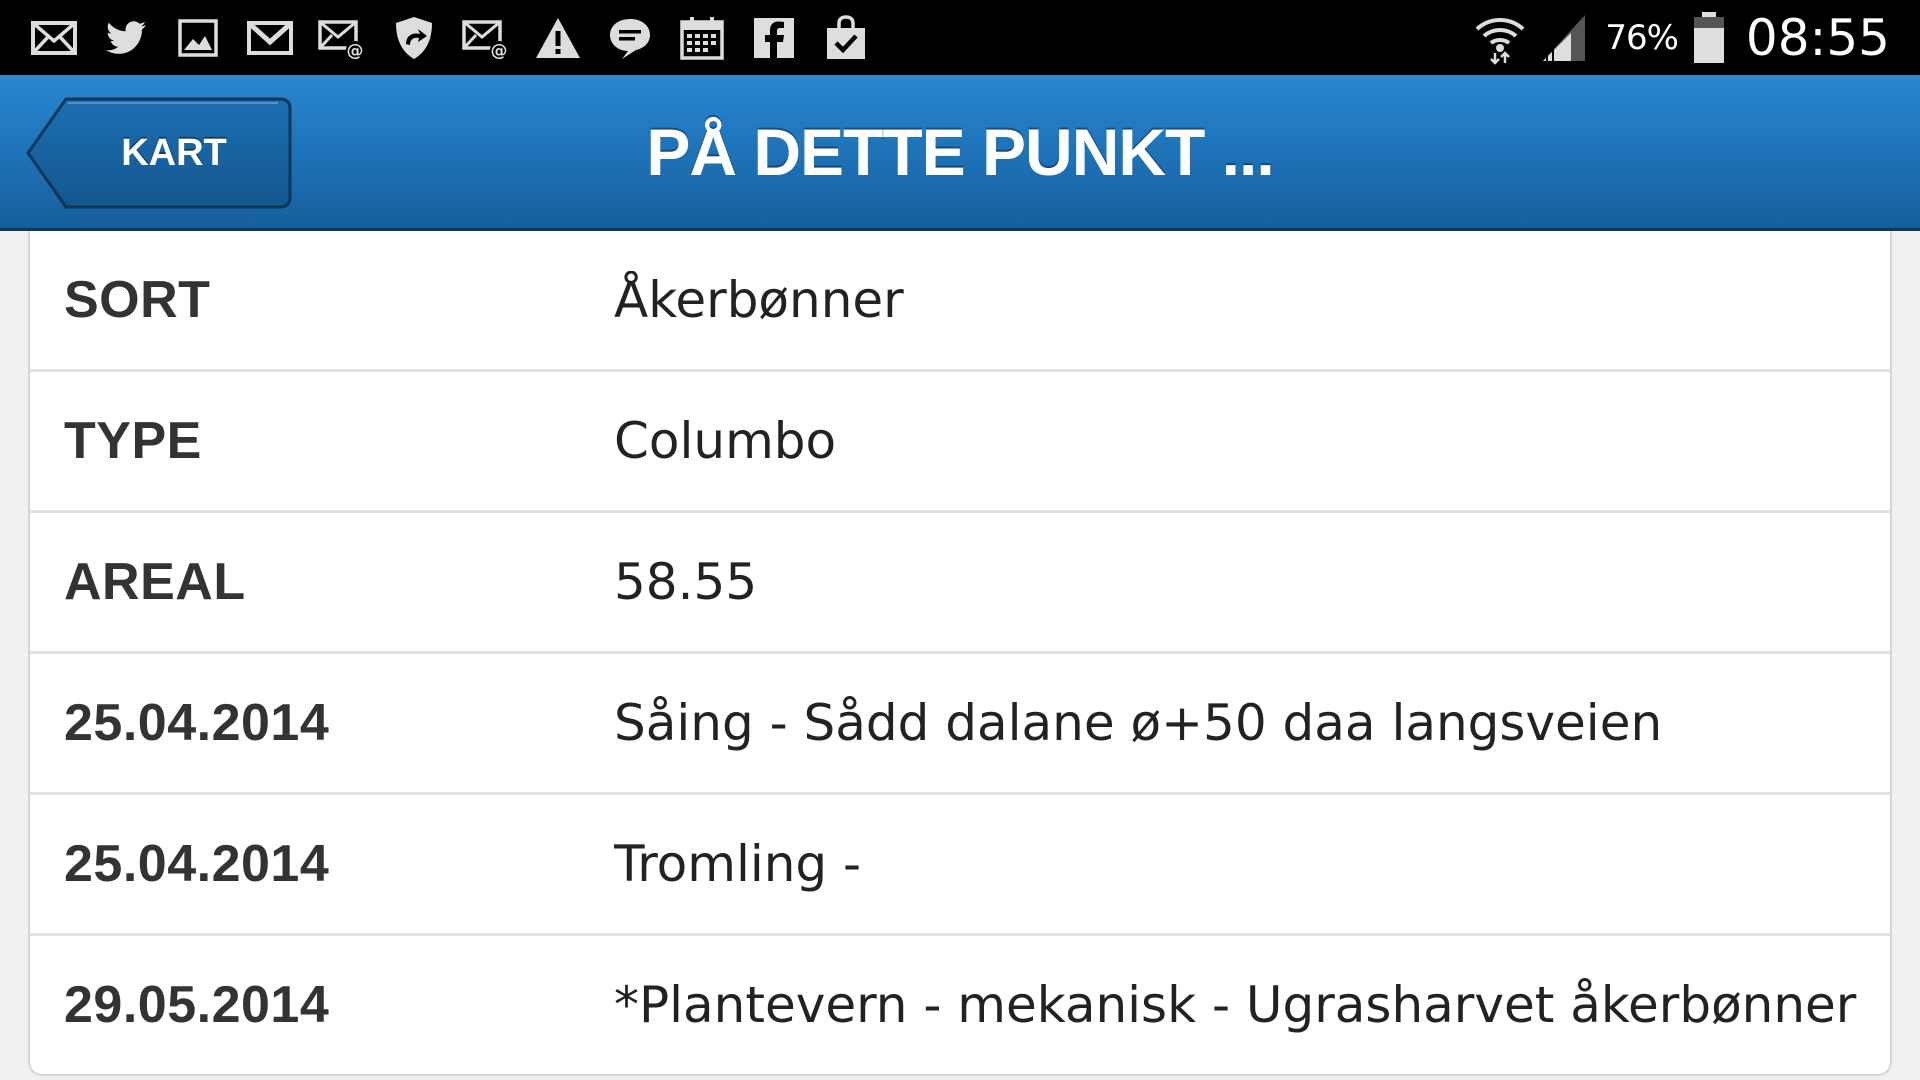 Image resolution: width=1920 pixels, height=1080 pixels. I want to click on back-button-label: KART, so click(174, 152).